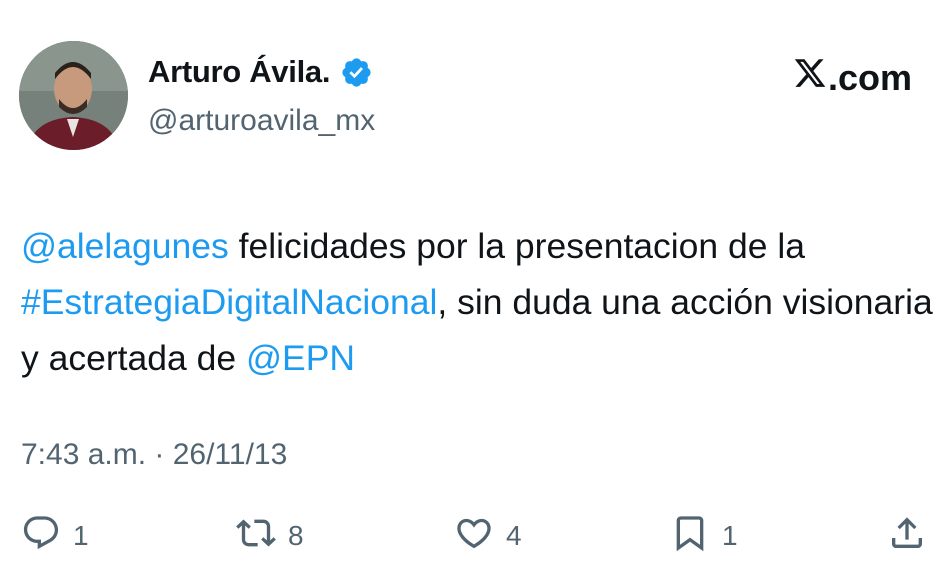 The width and height of the screenshot is (952, 588). What do you see at coordinates (730, 535) in the screenshot?
I see `bookmark-count: 1` at bounding box center [730, 535].